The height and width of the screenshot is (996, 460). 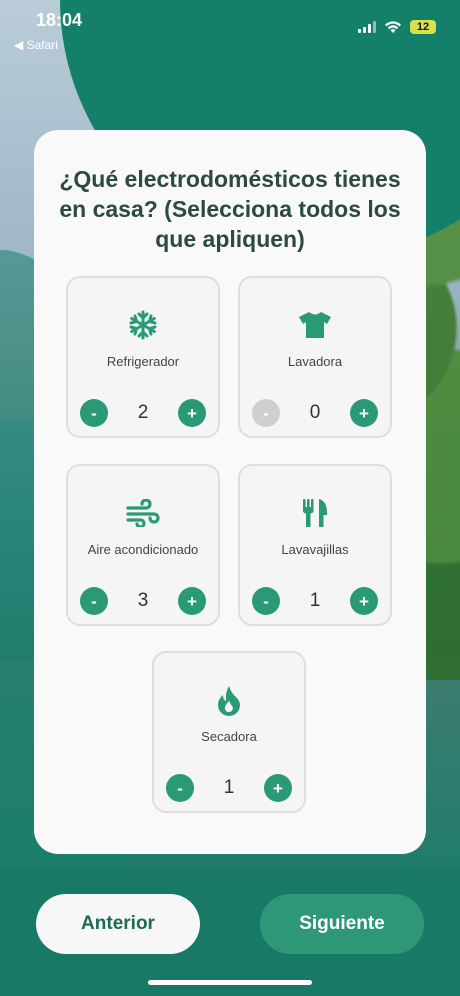 I want to click on appliance-card-aire-acondicionado: Aire acondicionado - 3 +, so click(x=143, y=545).